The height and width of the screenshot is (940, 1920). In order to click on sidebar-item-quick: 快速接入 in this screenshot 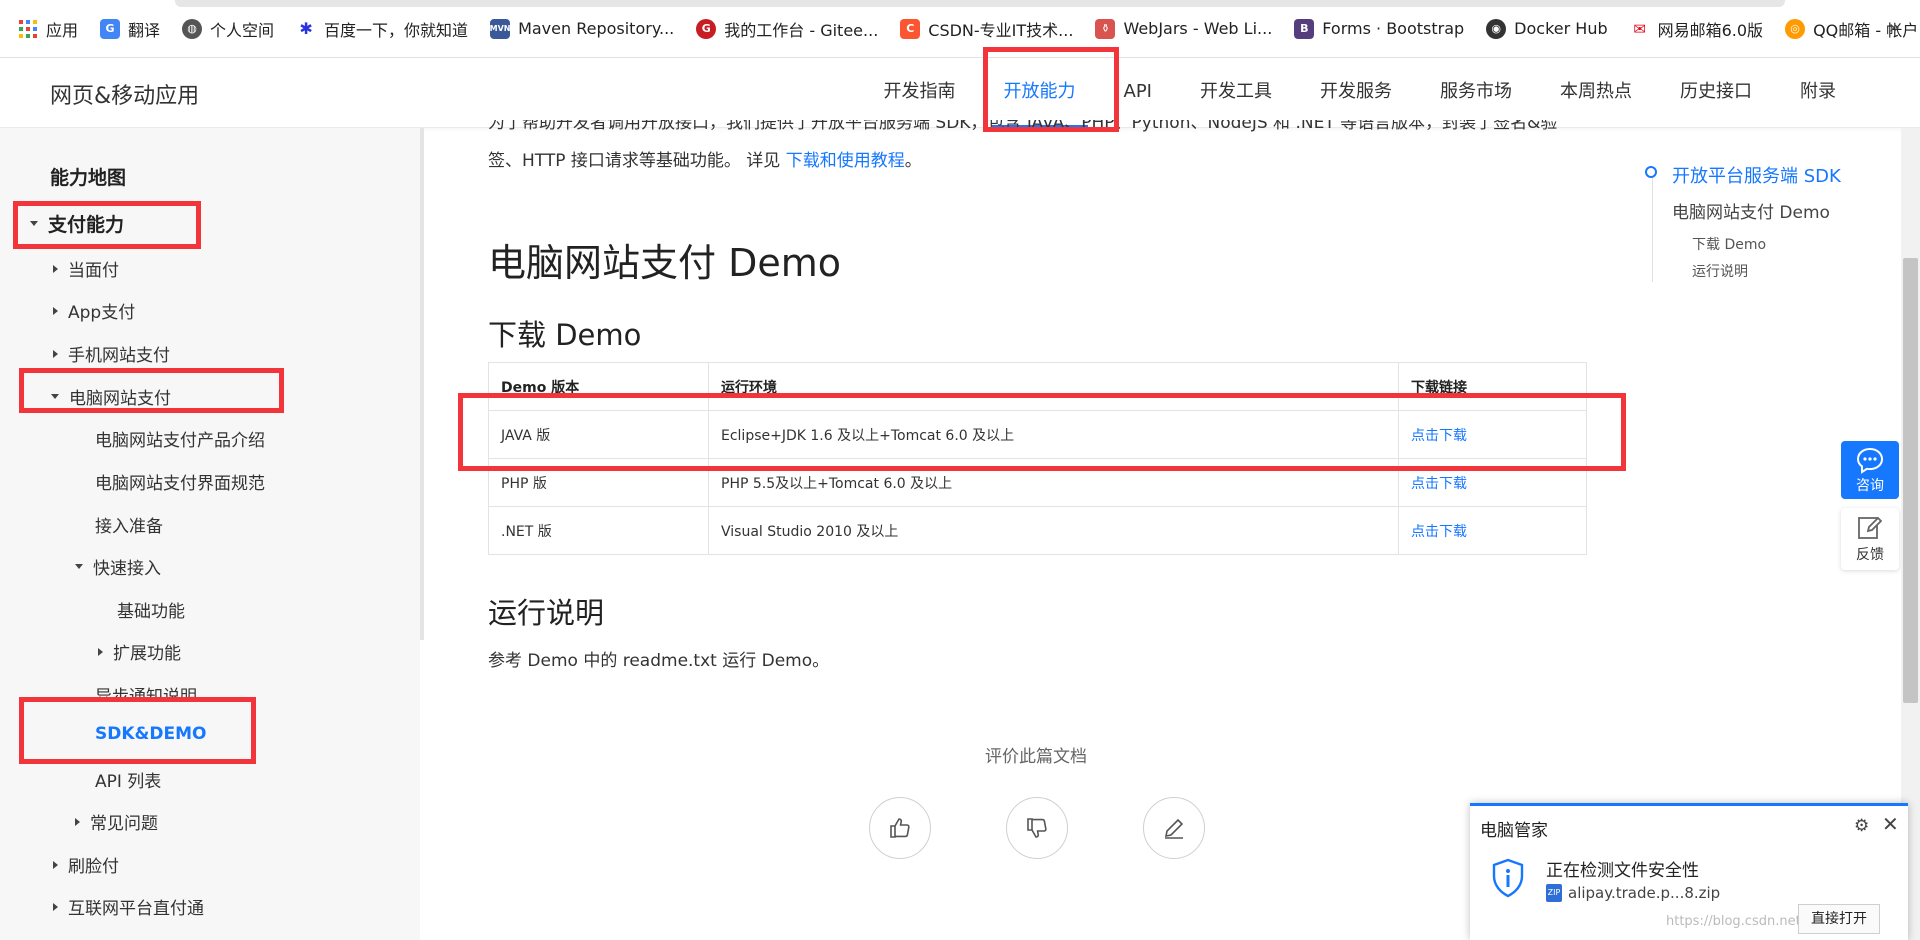, I will do `click(118, 566)`.